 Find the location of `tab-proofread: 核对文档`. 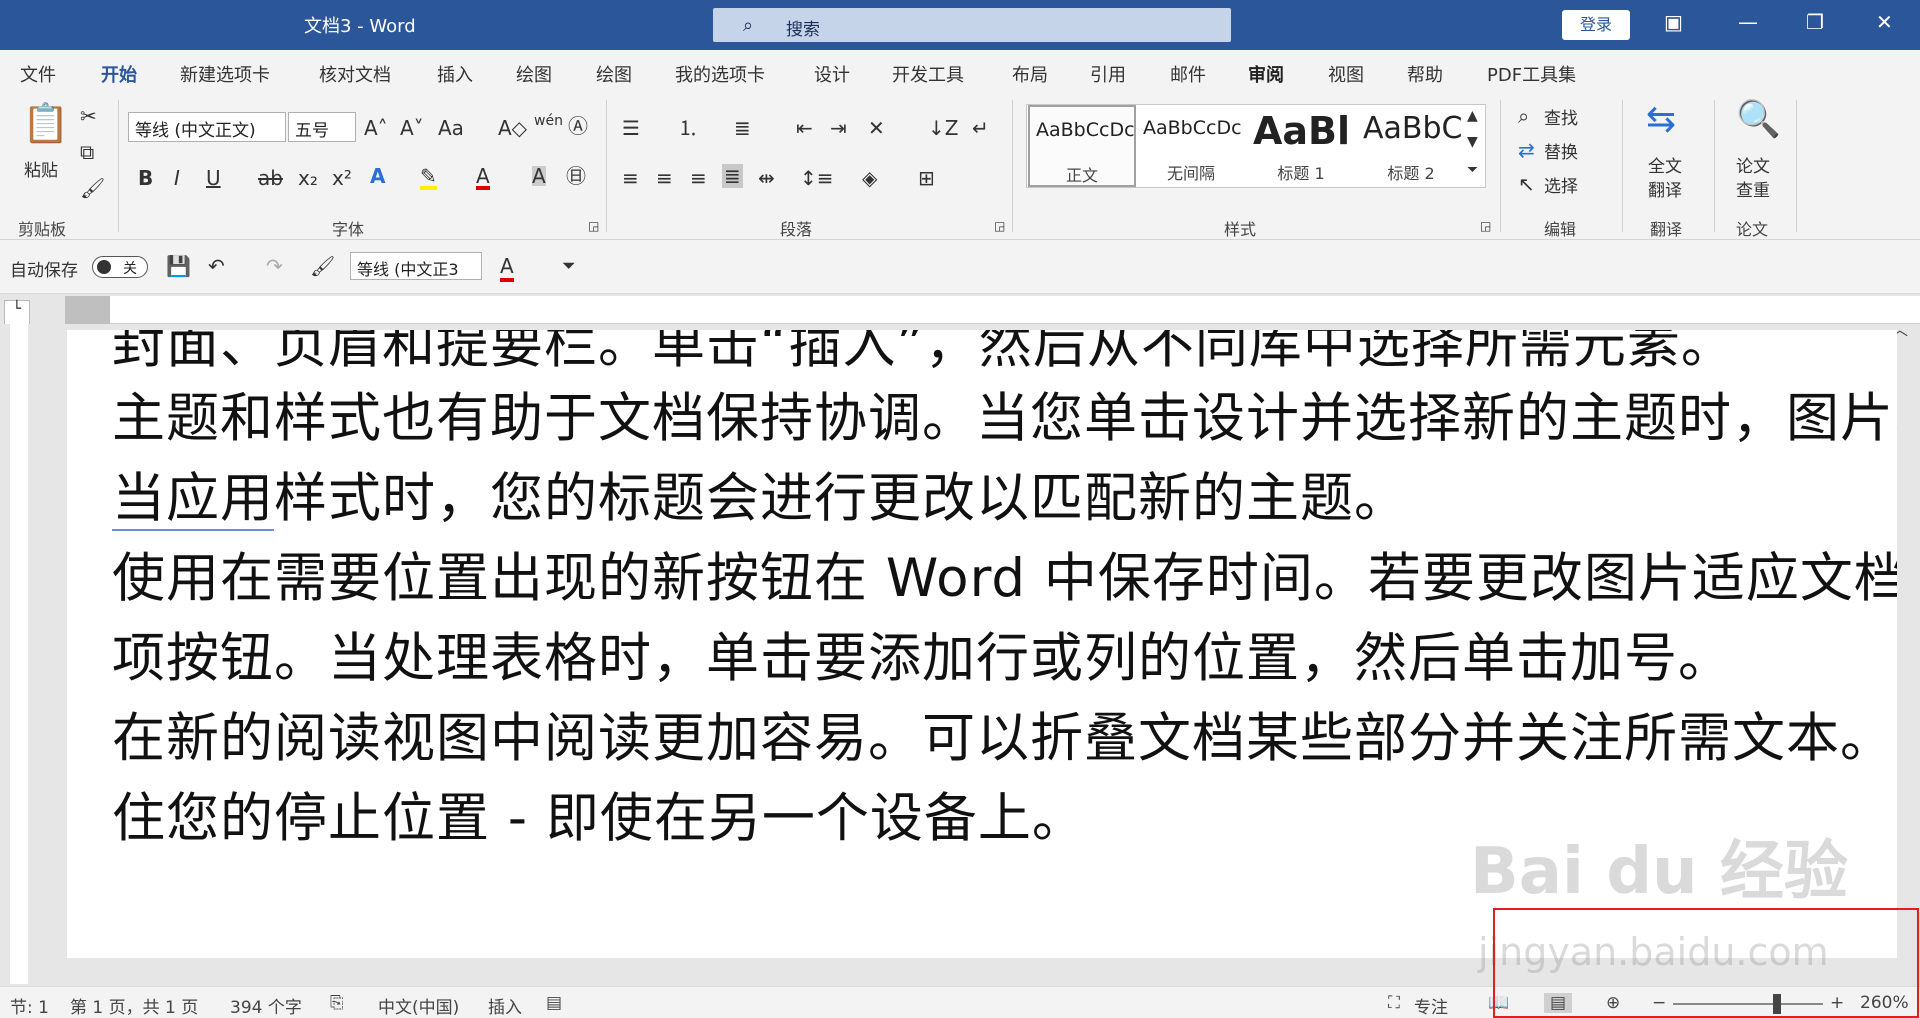

tab-proofread: 核对文档 is located at coordinates (355, 74).